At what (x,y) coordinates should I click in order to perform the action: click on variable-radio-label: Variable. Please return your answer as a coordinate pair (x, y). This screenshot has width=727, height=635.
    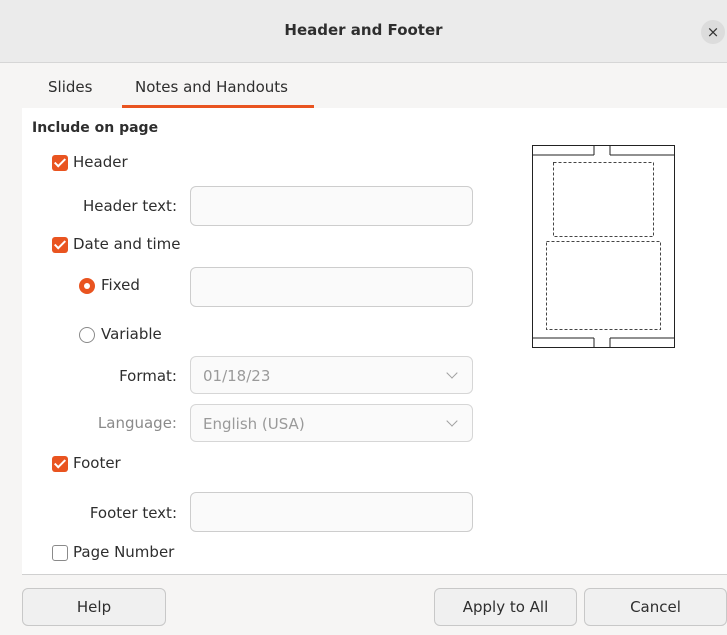
    Looking at the image, I should click on (131, 334).